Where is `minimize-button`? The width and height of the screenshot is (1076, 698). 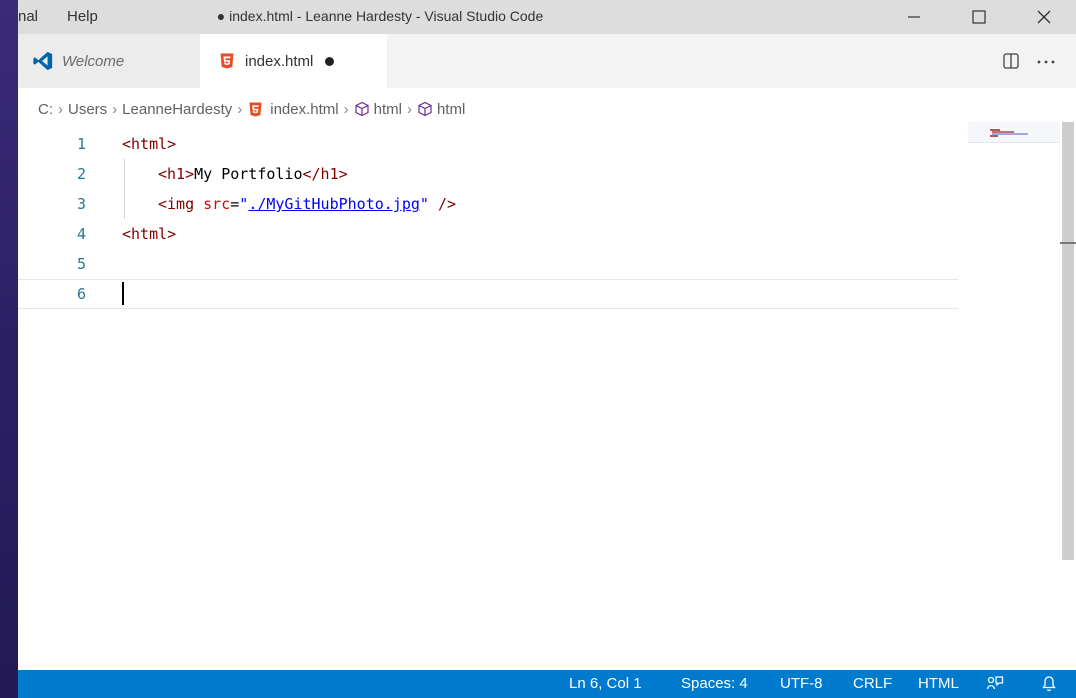 minimize-button is located at coordinates (914, 17).